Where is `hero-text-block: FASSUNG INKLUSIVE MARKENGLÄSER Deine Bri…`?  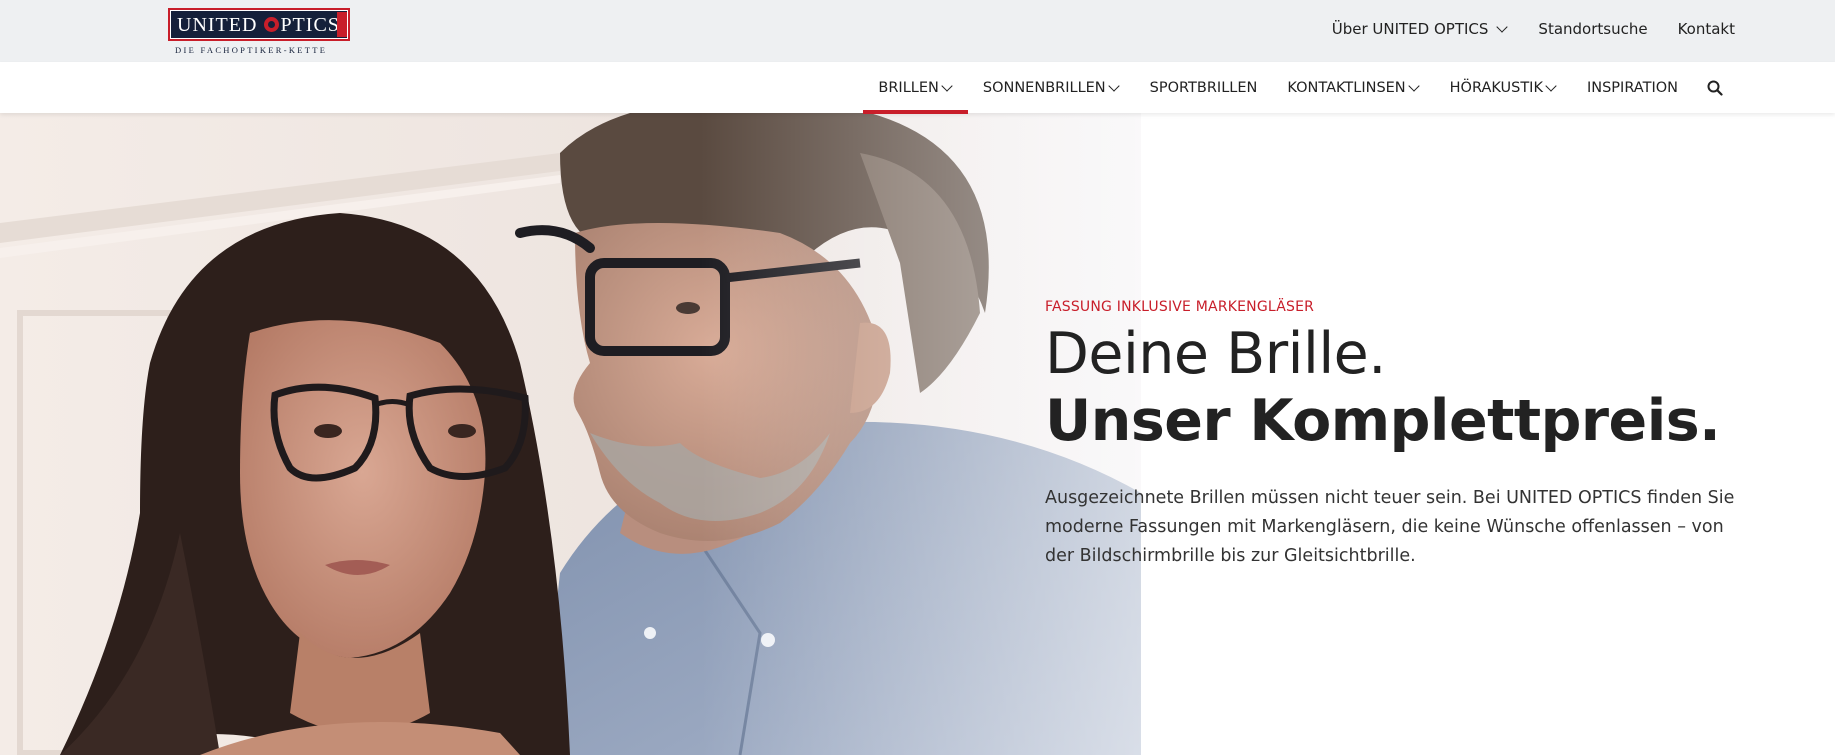 hero-text-block: FASSUNG INKLUSIVE MARKENGLÄSER Deine Bri… is located at coordinates (1405, 435).